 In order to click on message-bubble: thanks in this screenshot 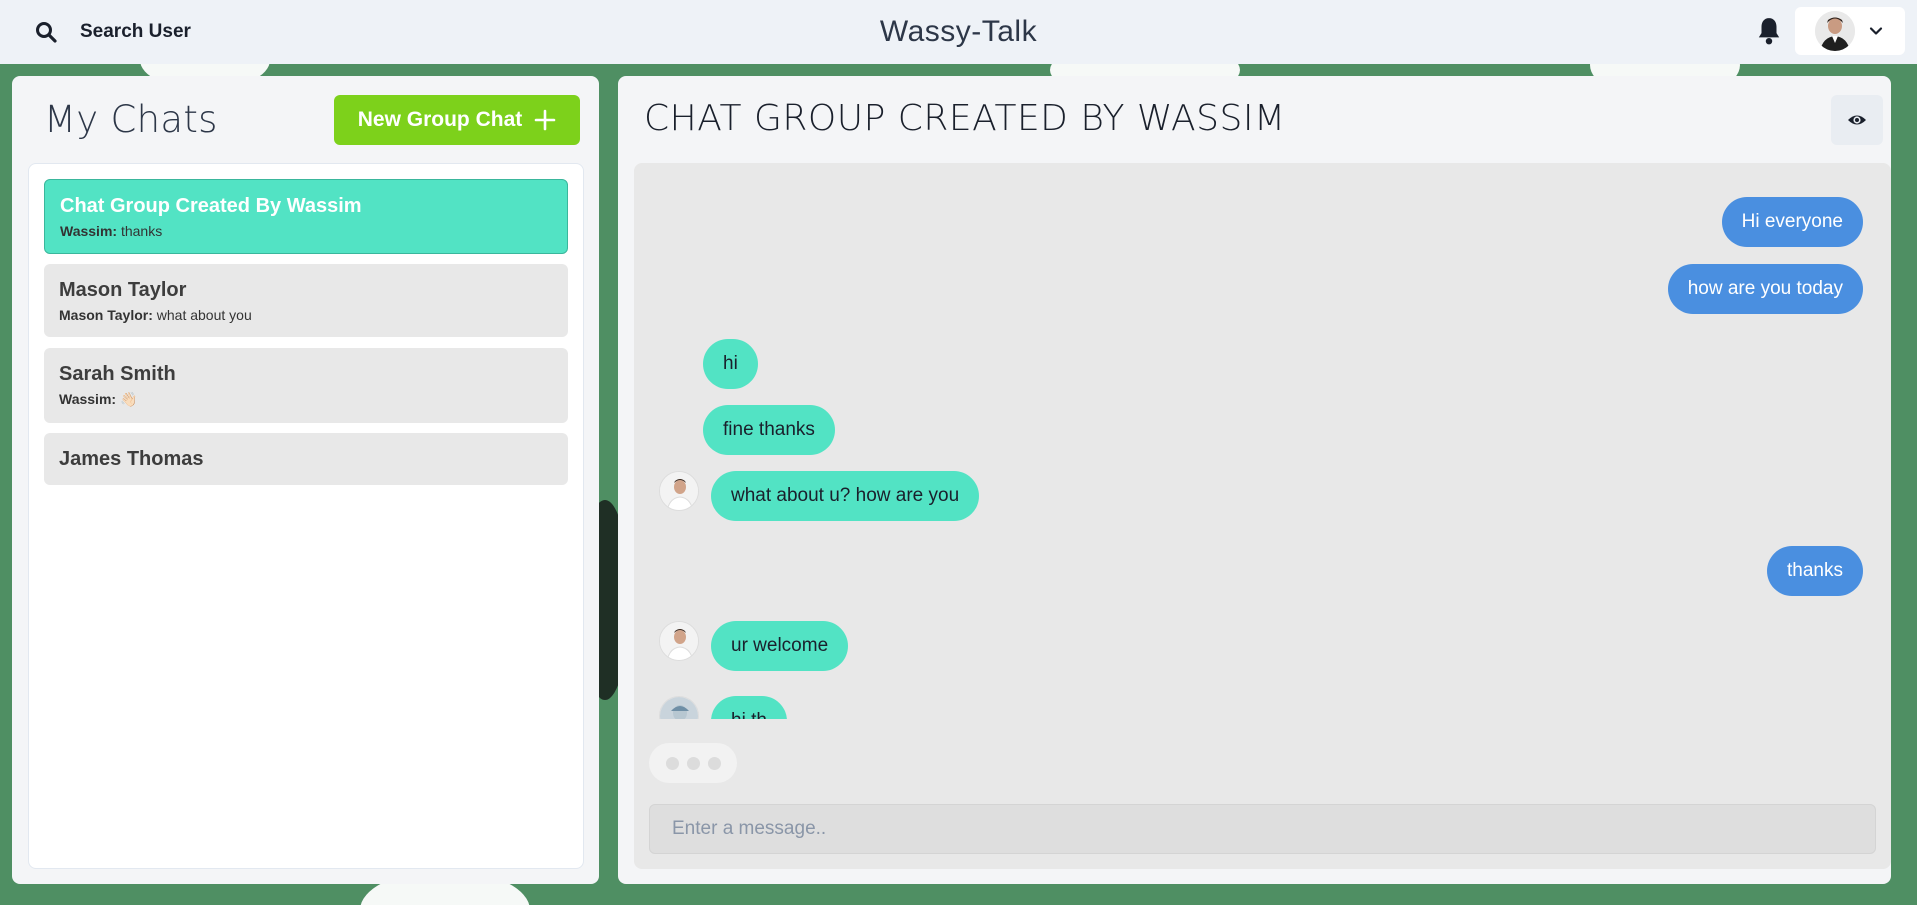, I will do `click(1815, 571)`.